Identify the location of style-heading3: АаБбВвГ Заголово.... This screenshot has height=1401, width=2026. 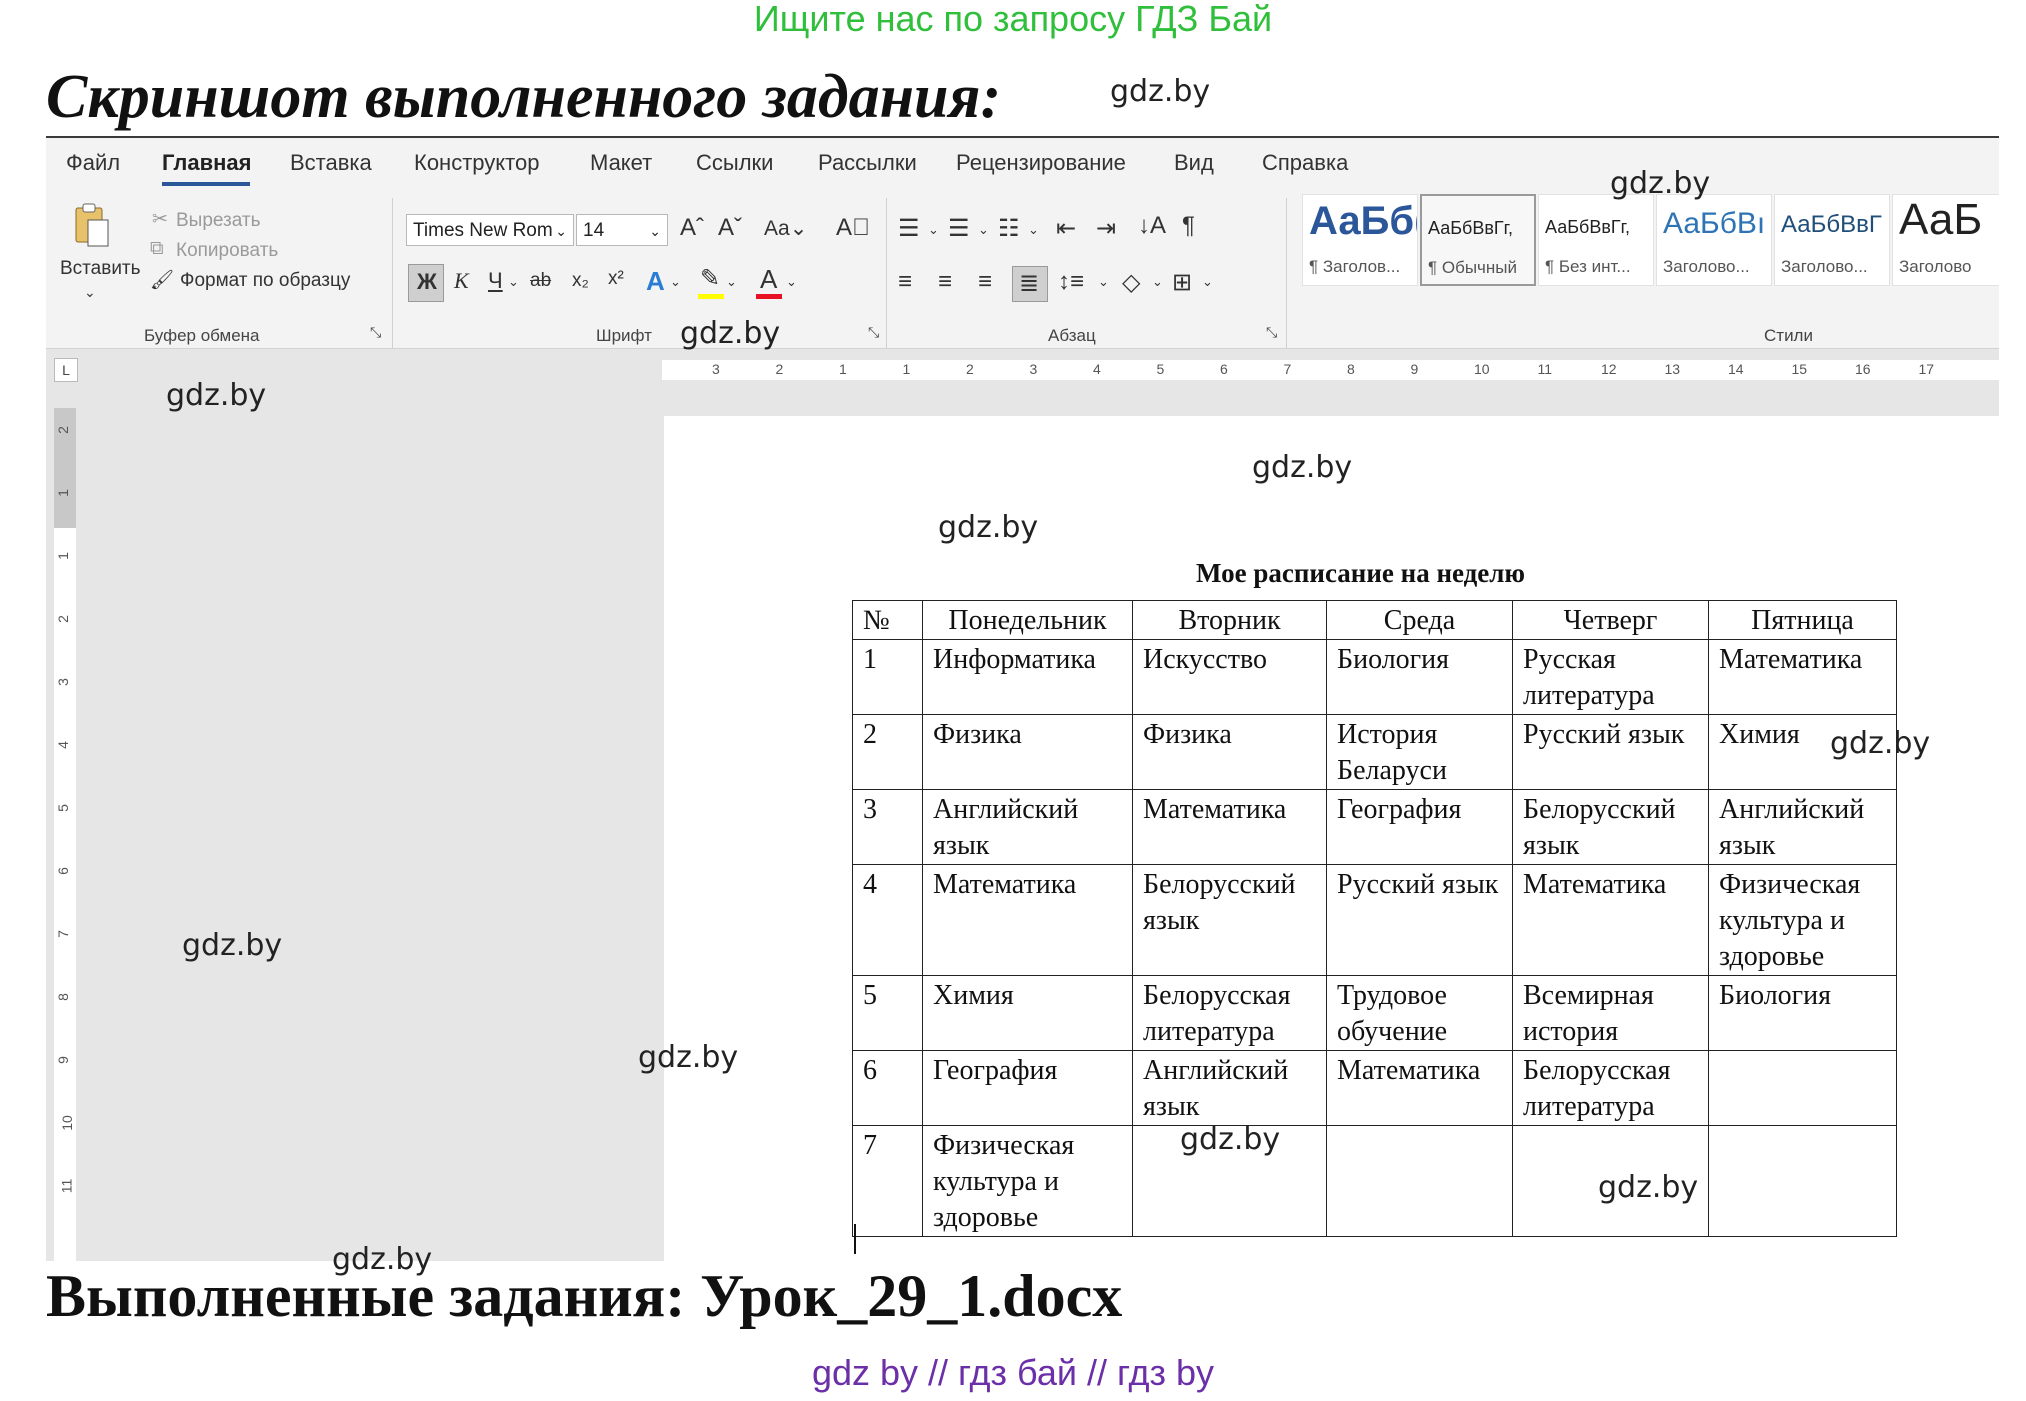
(1832, 240).